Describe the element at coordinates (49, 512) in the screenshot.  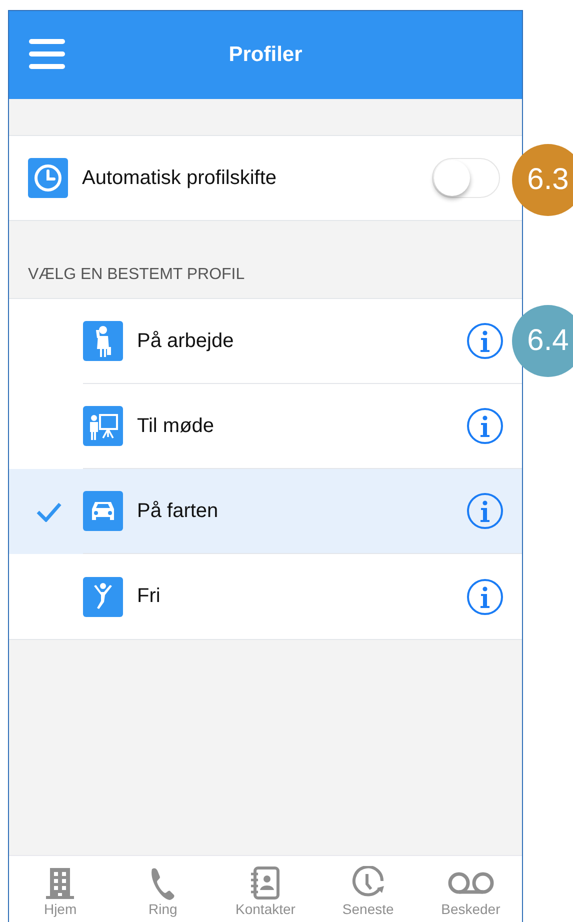
I see `checkmark-icon` at that location.